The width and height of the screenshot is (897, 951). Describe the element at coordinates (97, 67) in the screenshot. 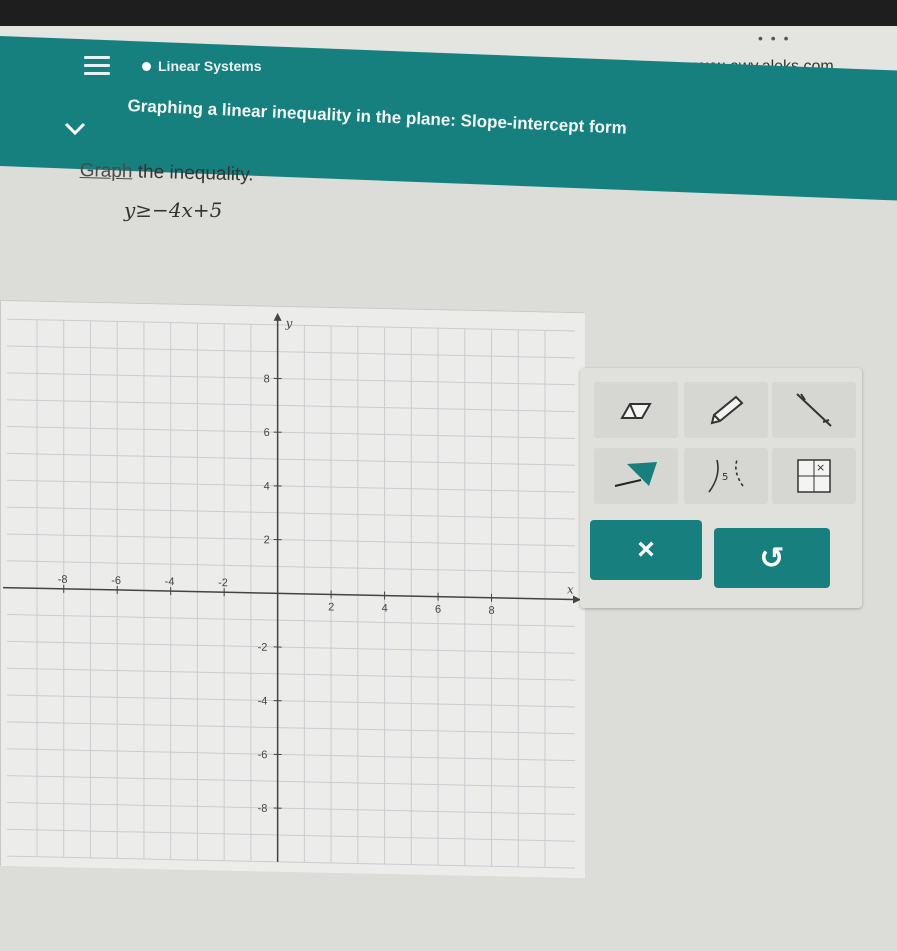

I see `hamburger-icon` at that location.